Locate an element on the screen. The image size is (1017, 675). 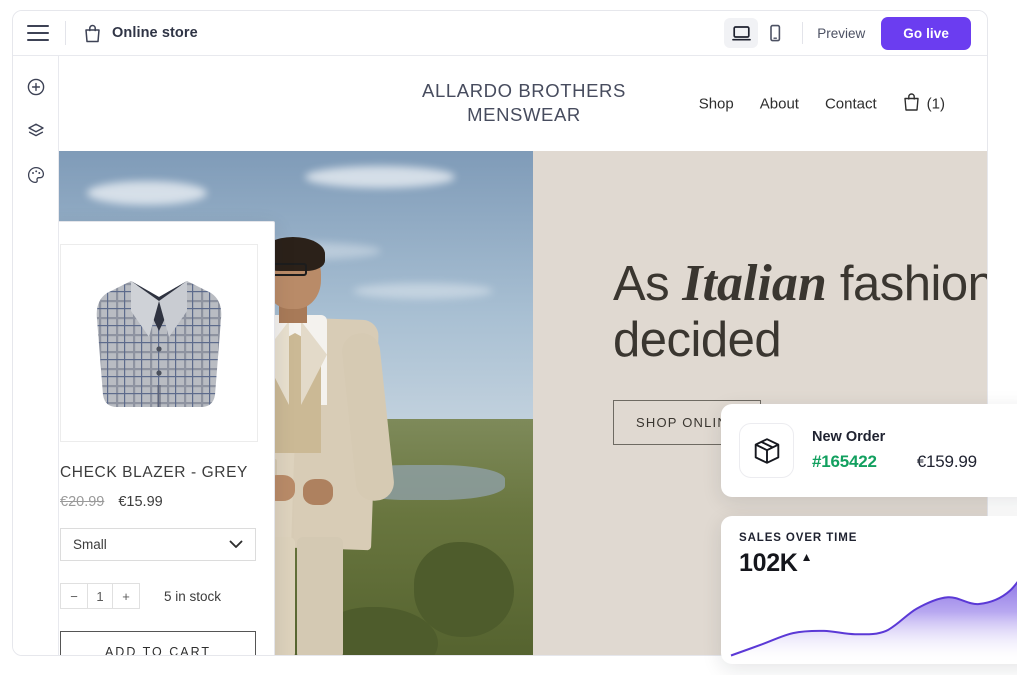
go-live-button: Go live is located at coordinates (926, 33).